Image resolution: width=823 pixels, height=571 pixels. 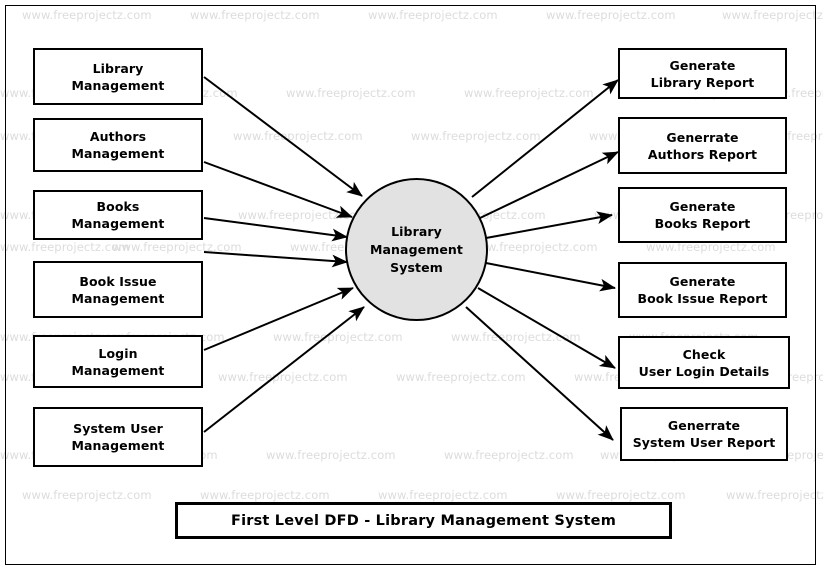 I want to click on entity-library-management-label: Library Management, so click(x=118, y=76).